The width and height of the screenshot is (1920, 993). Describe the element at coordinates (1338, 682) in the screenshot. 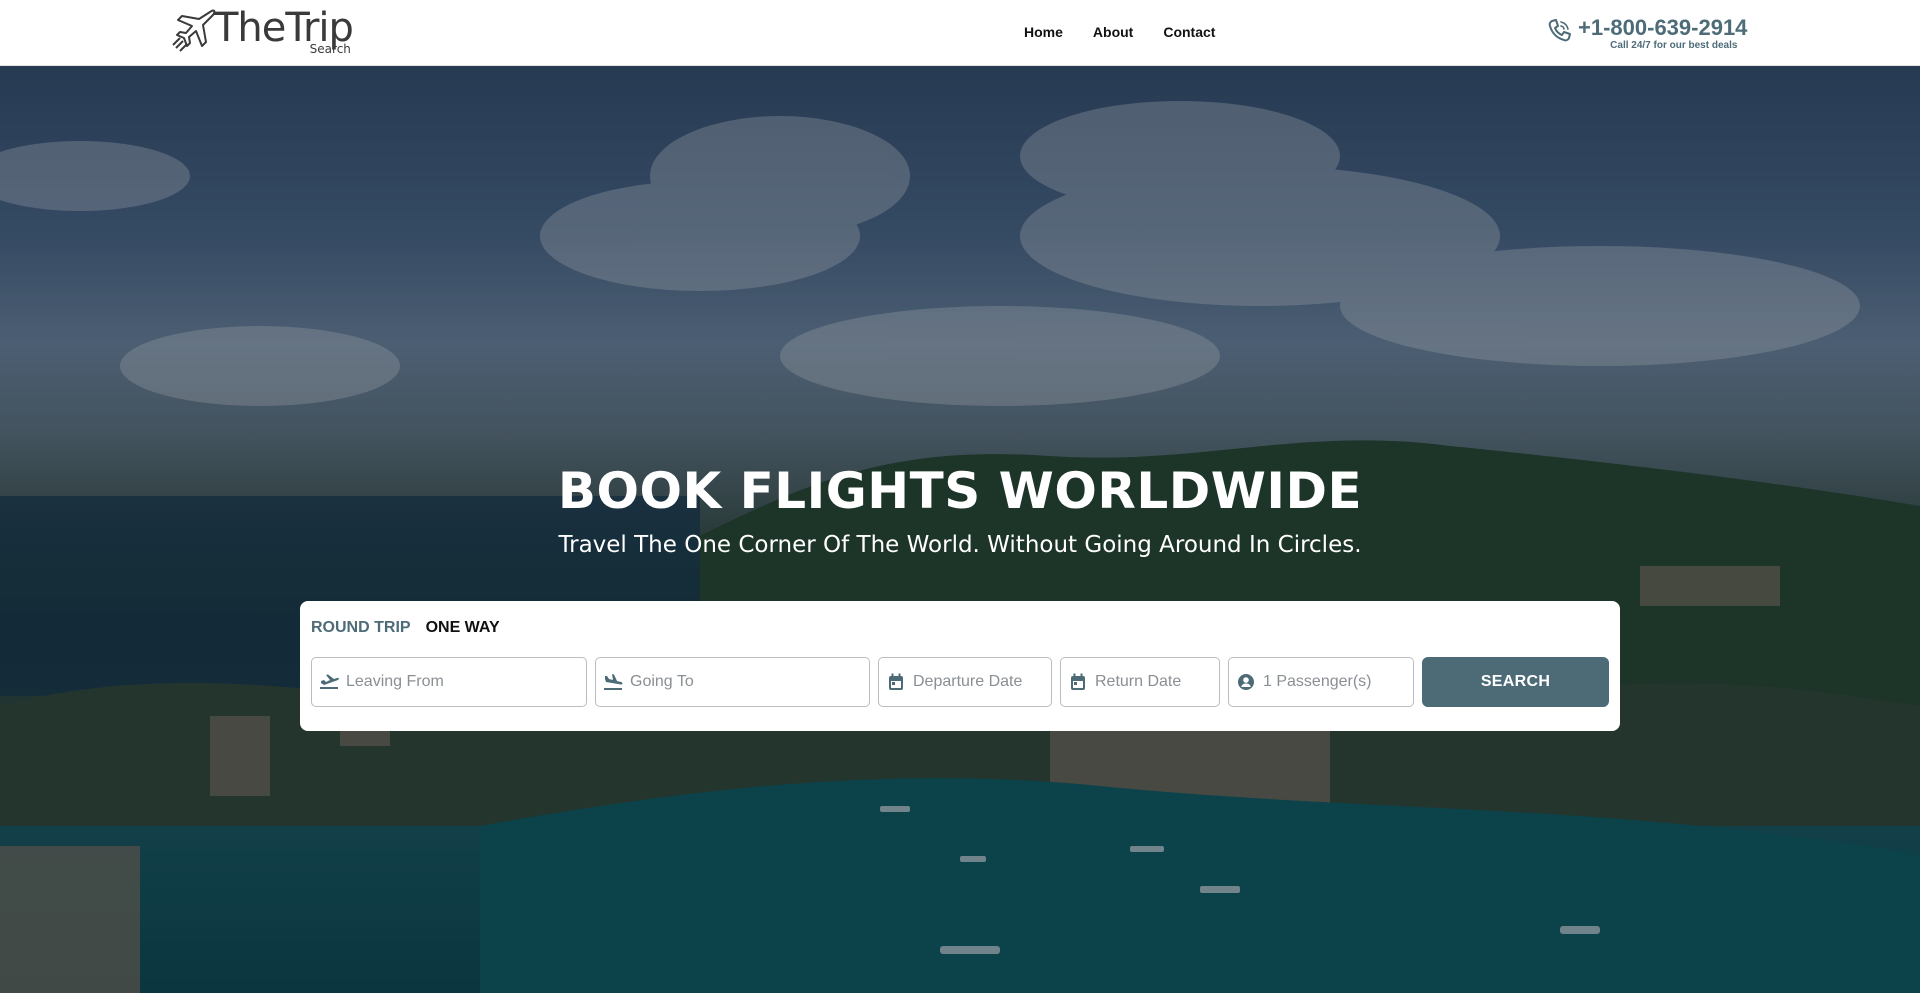

I see `passengers-input` at that location.